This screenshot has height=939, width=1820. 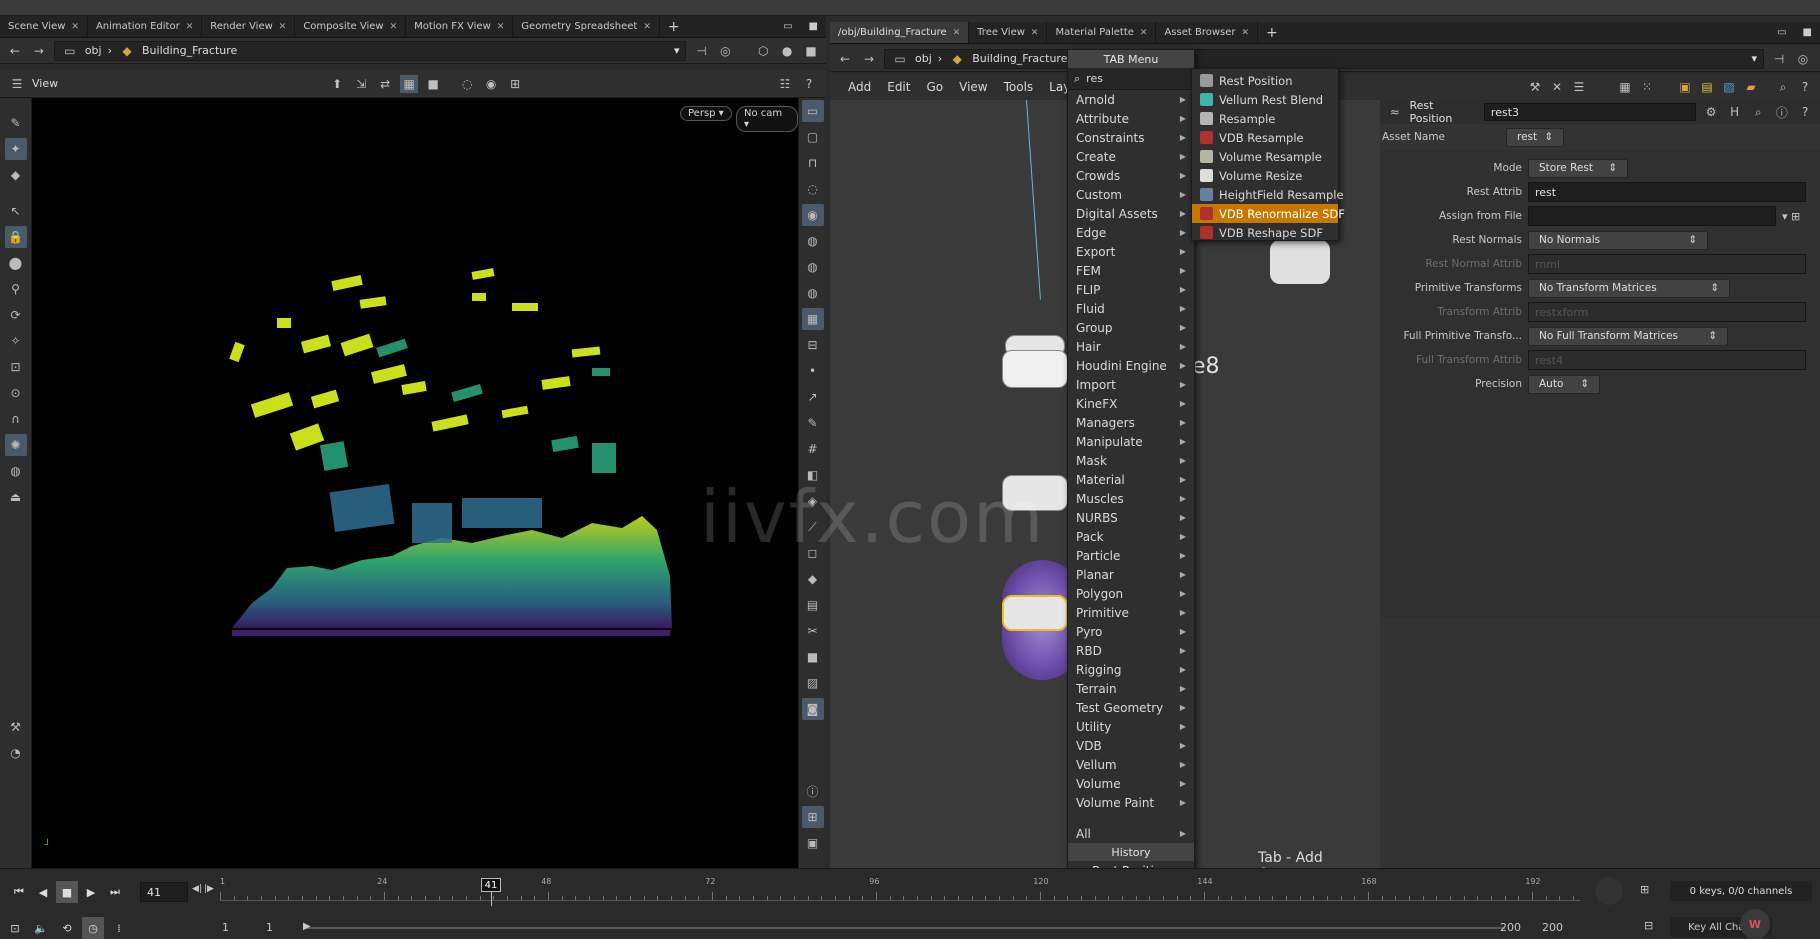 What do you see at coordinates (813, 371) in the screenshot?
I see `point-icon: •` at bounding box center [813, 371].